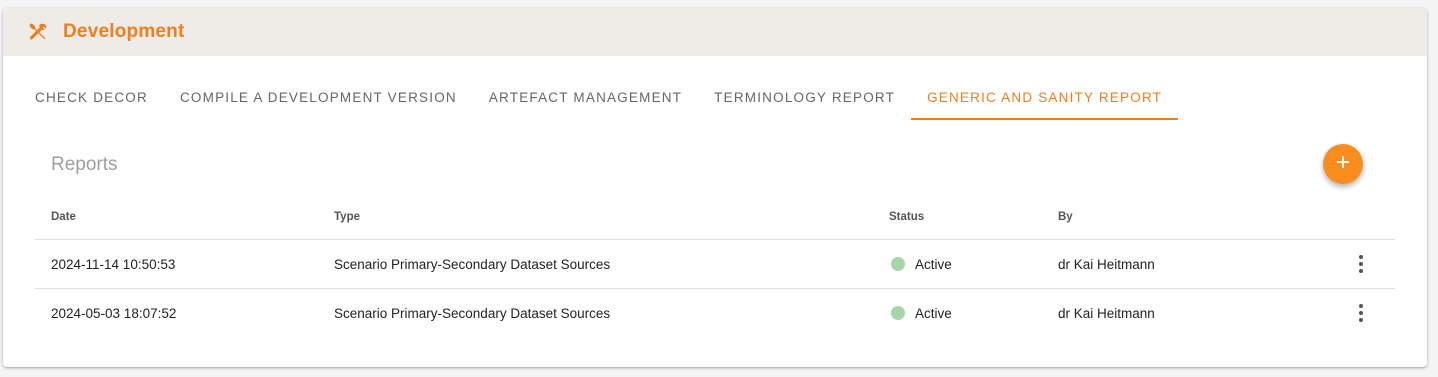  What do you see at coordinates (124, 31) in the screenshot?
I see `page-title: Development` at bounding box center [124, 31].